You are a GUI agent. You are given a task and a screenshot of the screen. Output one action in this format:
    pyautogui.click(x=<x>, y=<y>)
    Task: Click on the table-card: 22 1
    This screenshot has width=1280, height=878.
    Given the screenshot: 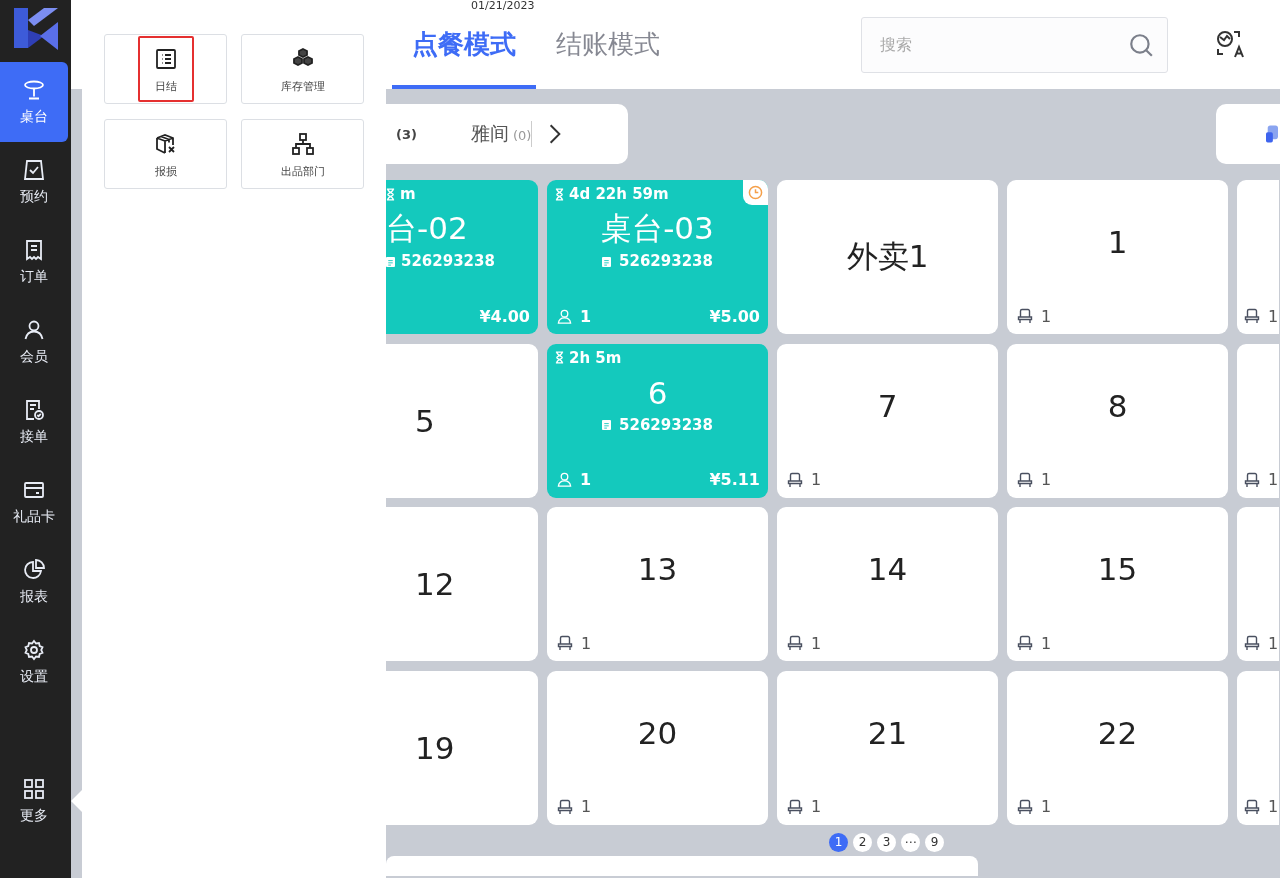 What is the action you would take?
    pyautogui.click(x=1117, y=747)
    